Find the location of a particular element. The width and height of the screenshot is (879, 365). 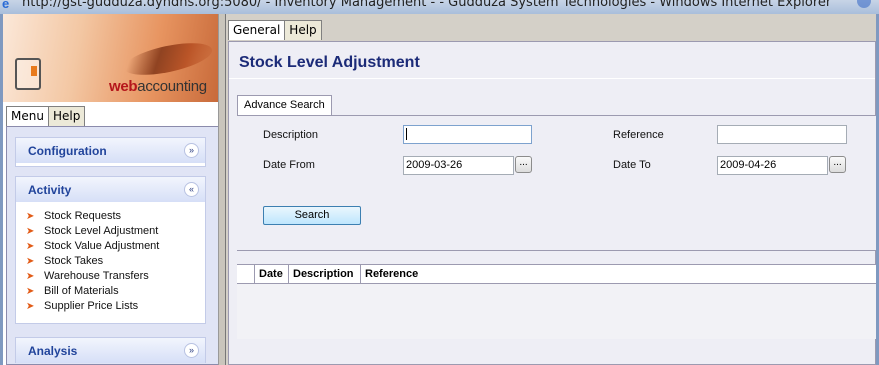

section-analysis-label: Analysis is located at coordinates (53, 351).